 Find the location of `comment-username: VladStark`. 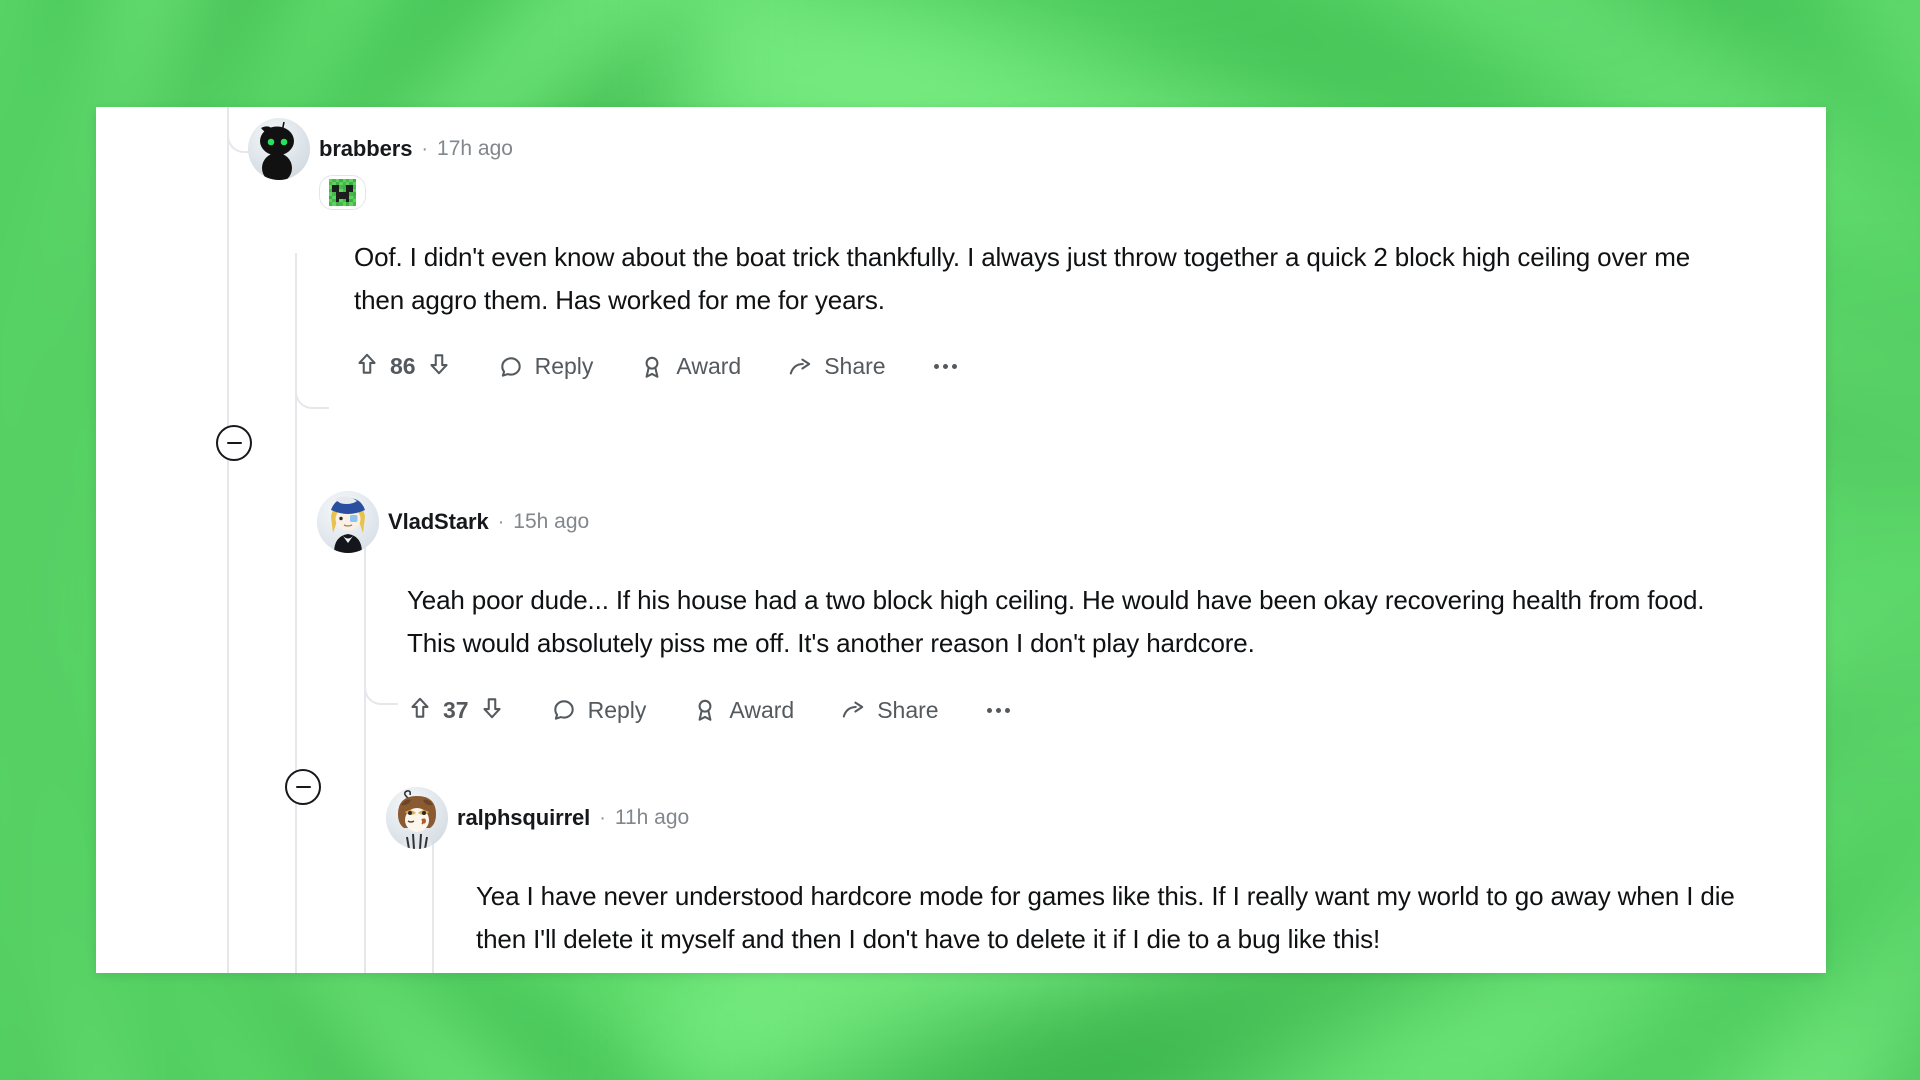

comment-username: VladStark is located at coordinates (438, 522).